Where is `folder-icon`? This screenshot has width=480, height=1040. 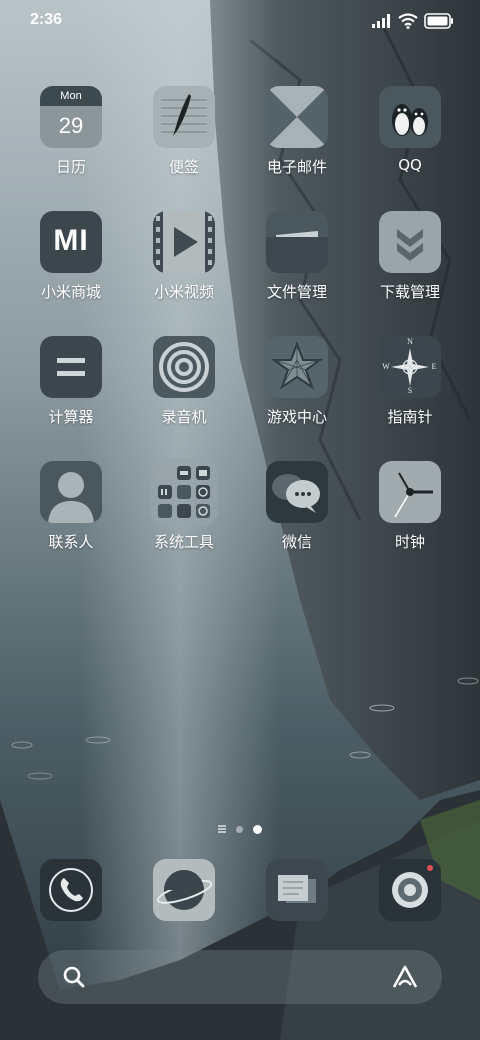
folder-icon is located at coordinates (297, 242).